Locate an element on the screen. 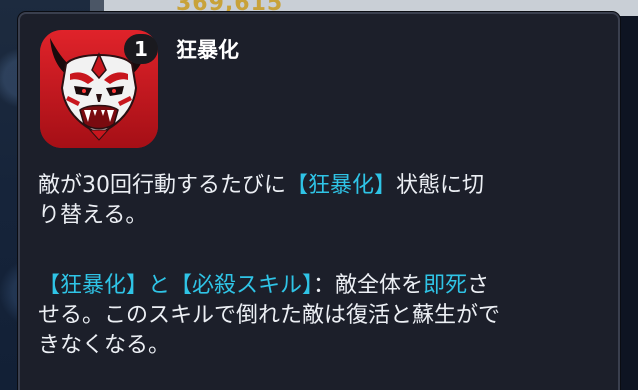 This screenshot has width=638, height=390. description-line: り替える。 is located at coordinates (93, 215).